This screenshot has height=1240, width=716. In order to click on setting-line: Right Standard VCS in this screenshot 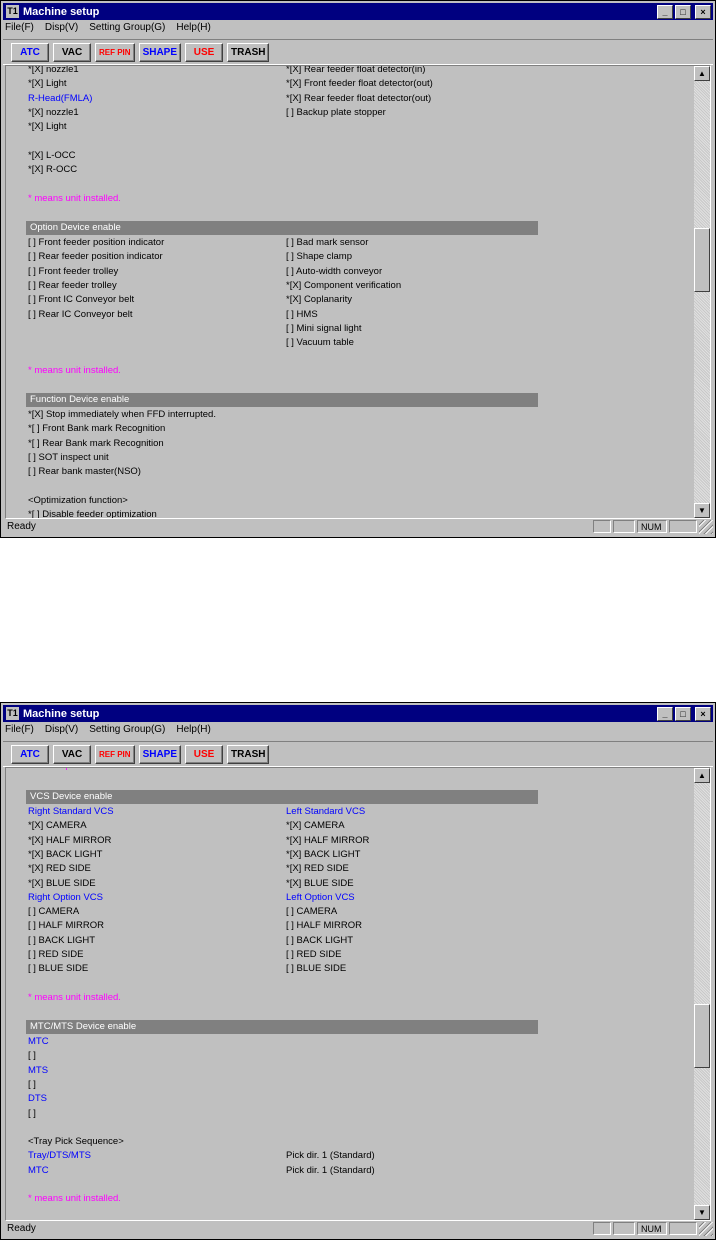, I will do `click(71, 811)`.